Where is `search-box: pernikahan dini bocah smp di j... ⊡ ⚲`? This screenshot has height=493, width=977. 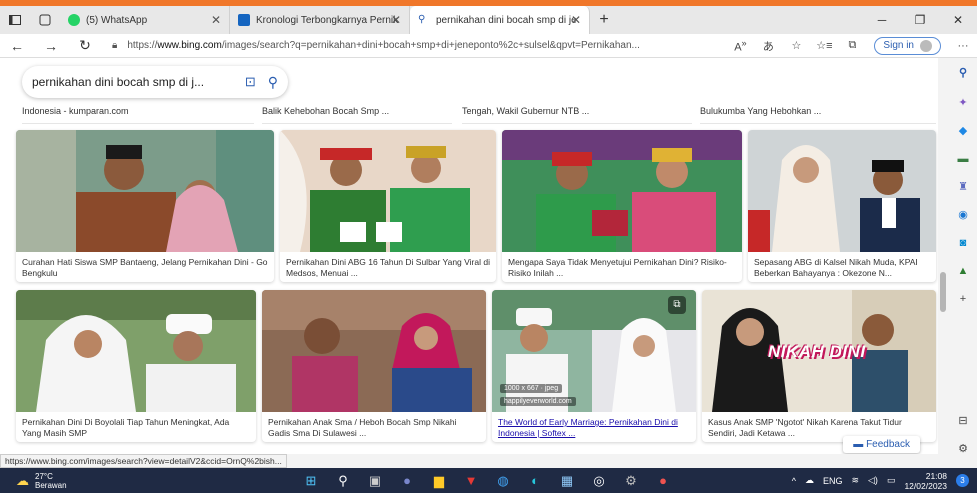 search-box: pernikahan dini bocah smp di j... ⊡ ⚲ is located at coordinates (155, 82).